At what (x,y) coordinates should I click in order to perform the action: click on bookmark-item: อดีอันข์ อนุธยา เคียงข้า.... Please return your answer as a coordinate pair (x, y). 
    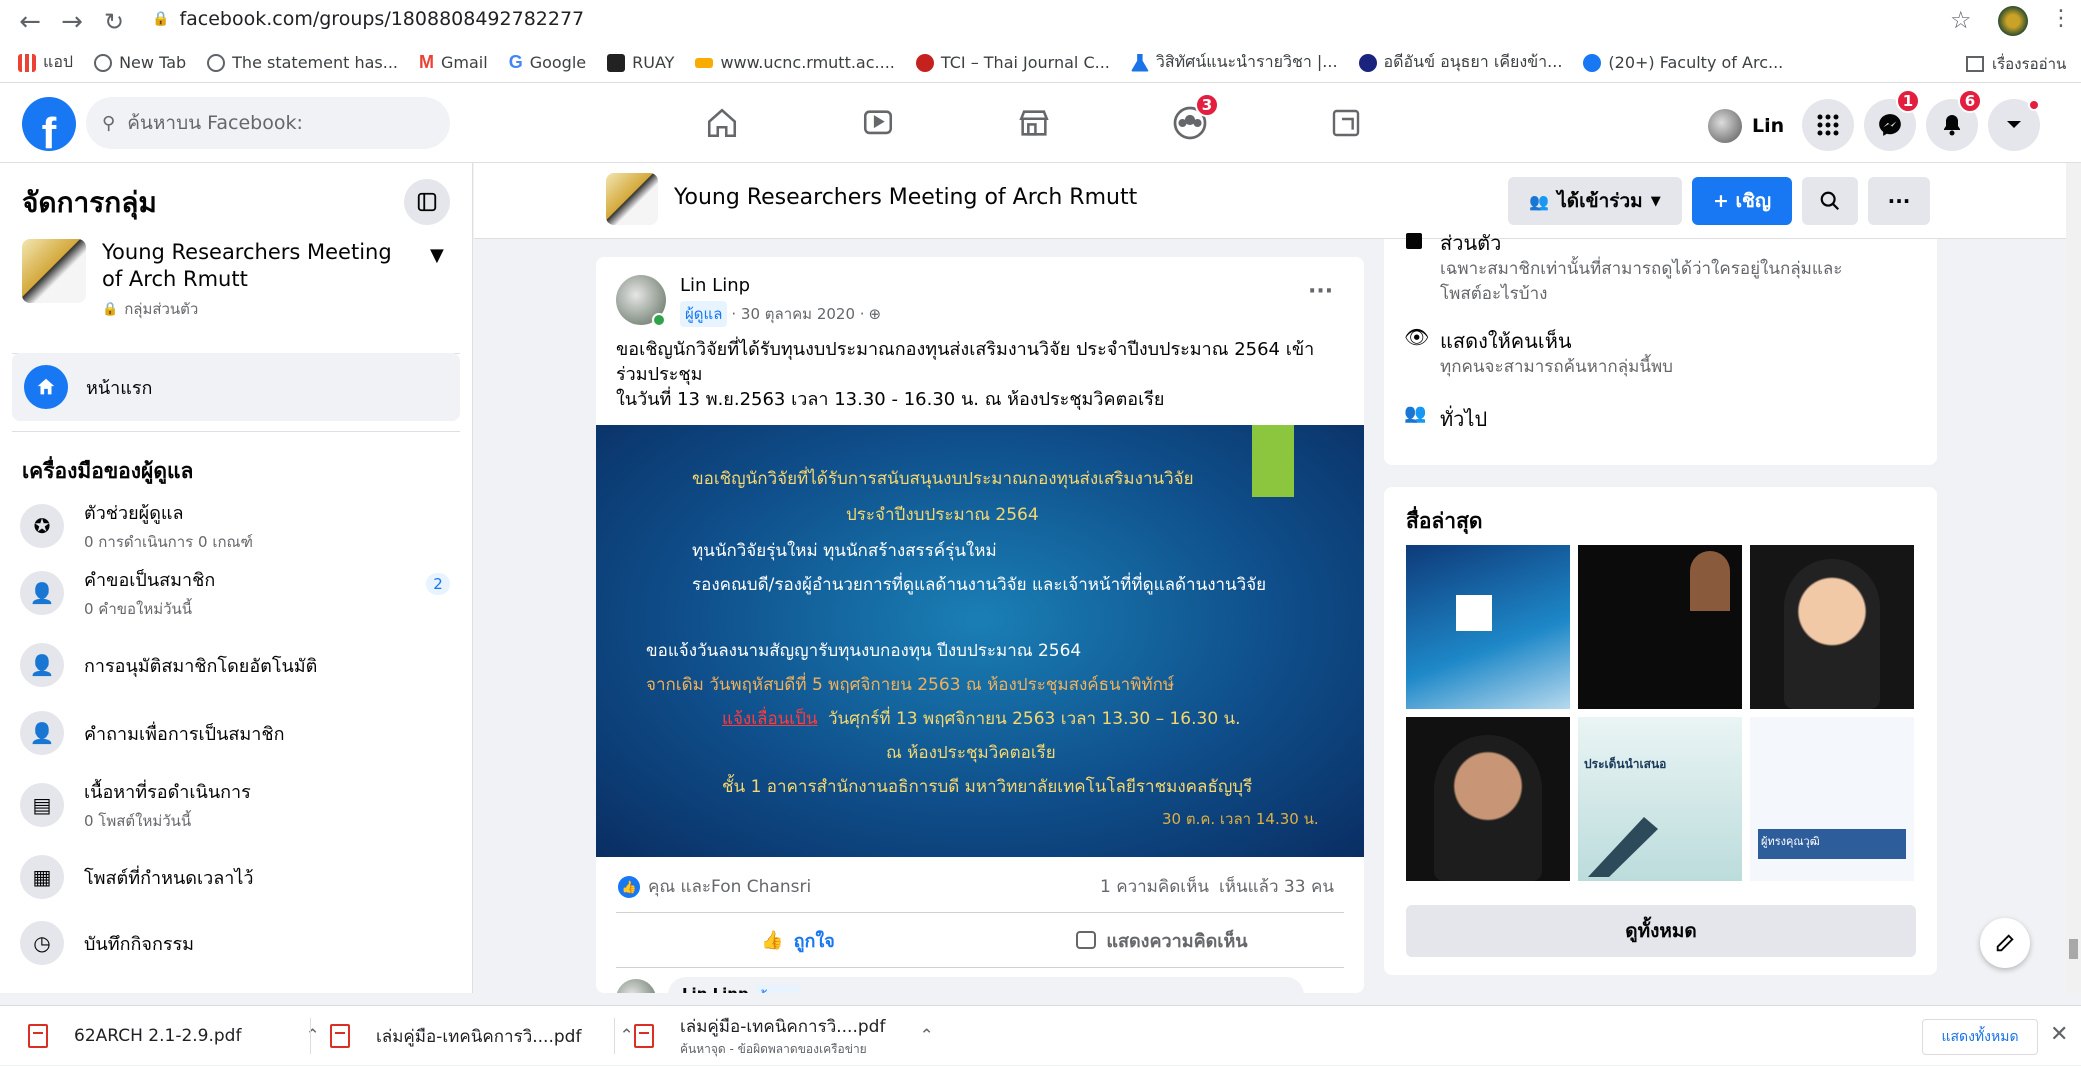
    Looking at the image, I should click on (1460, 62).